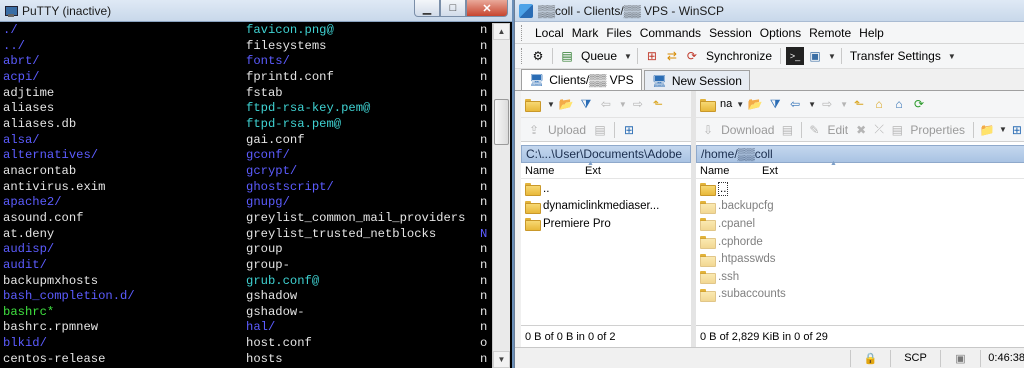 This screenshot has height=368, width=1024. What do you see at coordinates (860, 207) in the screenshot?
I see `file-row: .backupcfg` at bounding box center [860, 207].